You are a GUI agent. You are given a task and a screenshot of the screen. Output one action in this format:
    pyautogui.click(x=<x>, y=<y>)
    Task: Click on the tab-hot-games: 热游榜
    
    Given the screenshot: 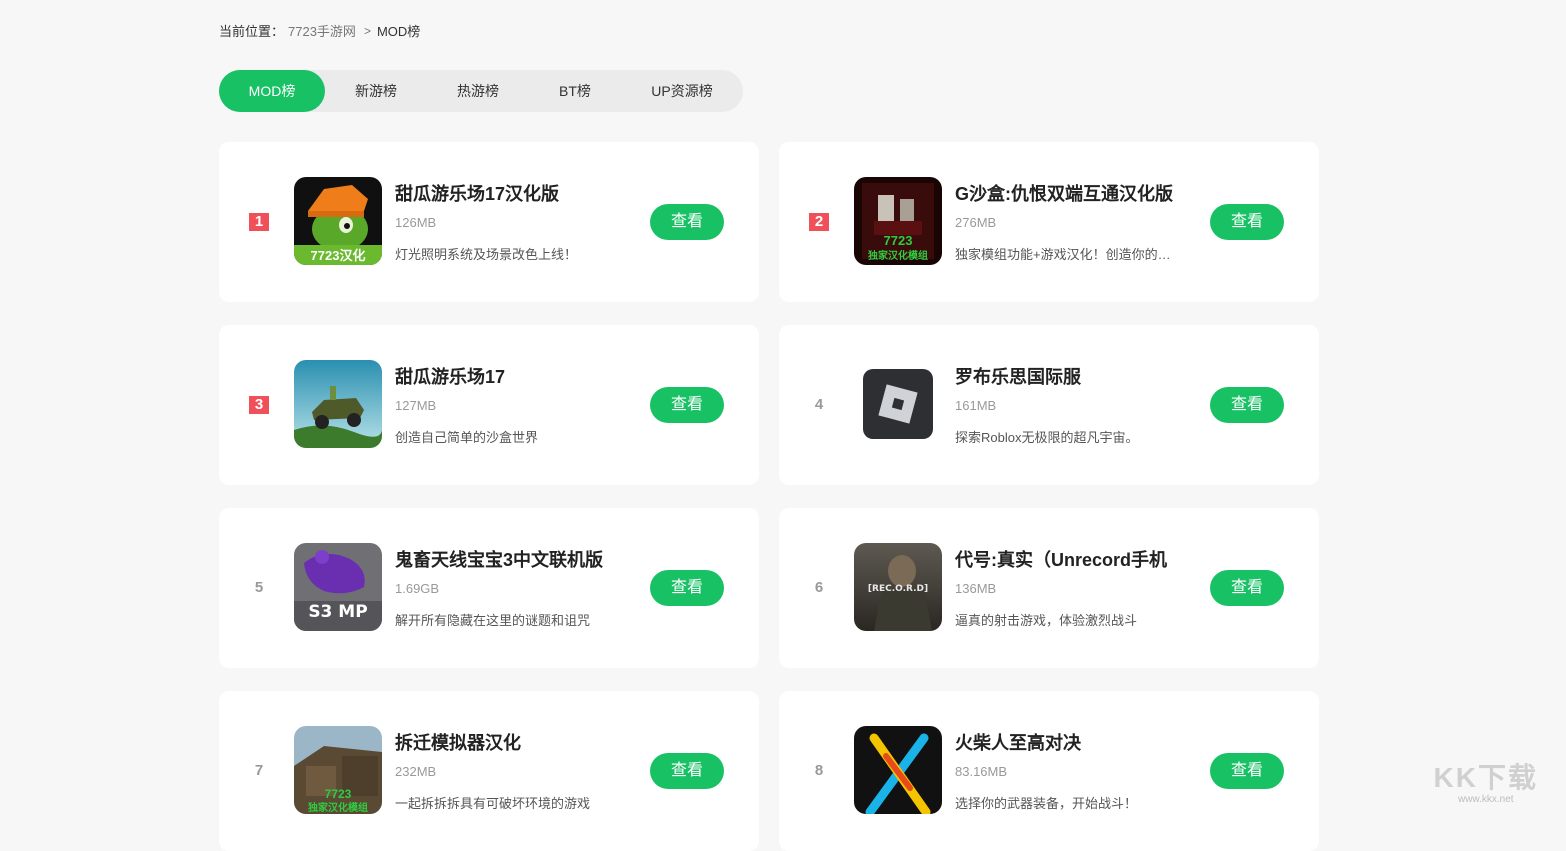 What is the action you would take?
    pyautogui.click(x=478, y=91)
    